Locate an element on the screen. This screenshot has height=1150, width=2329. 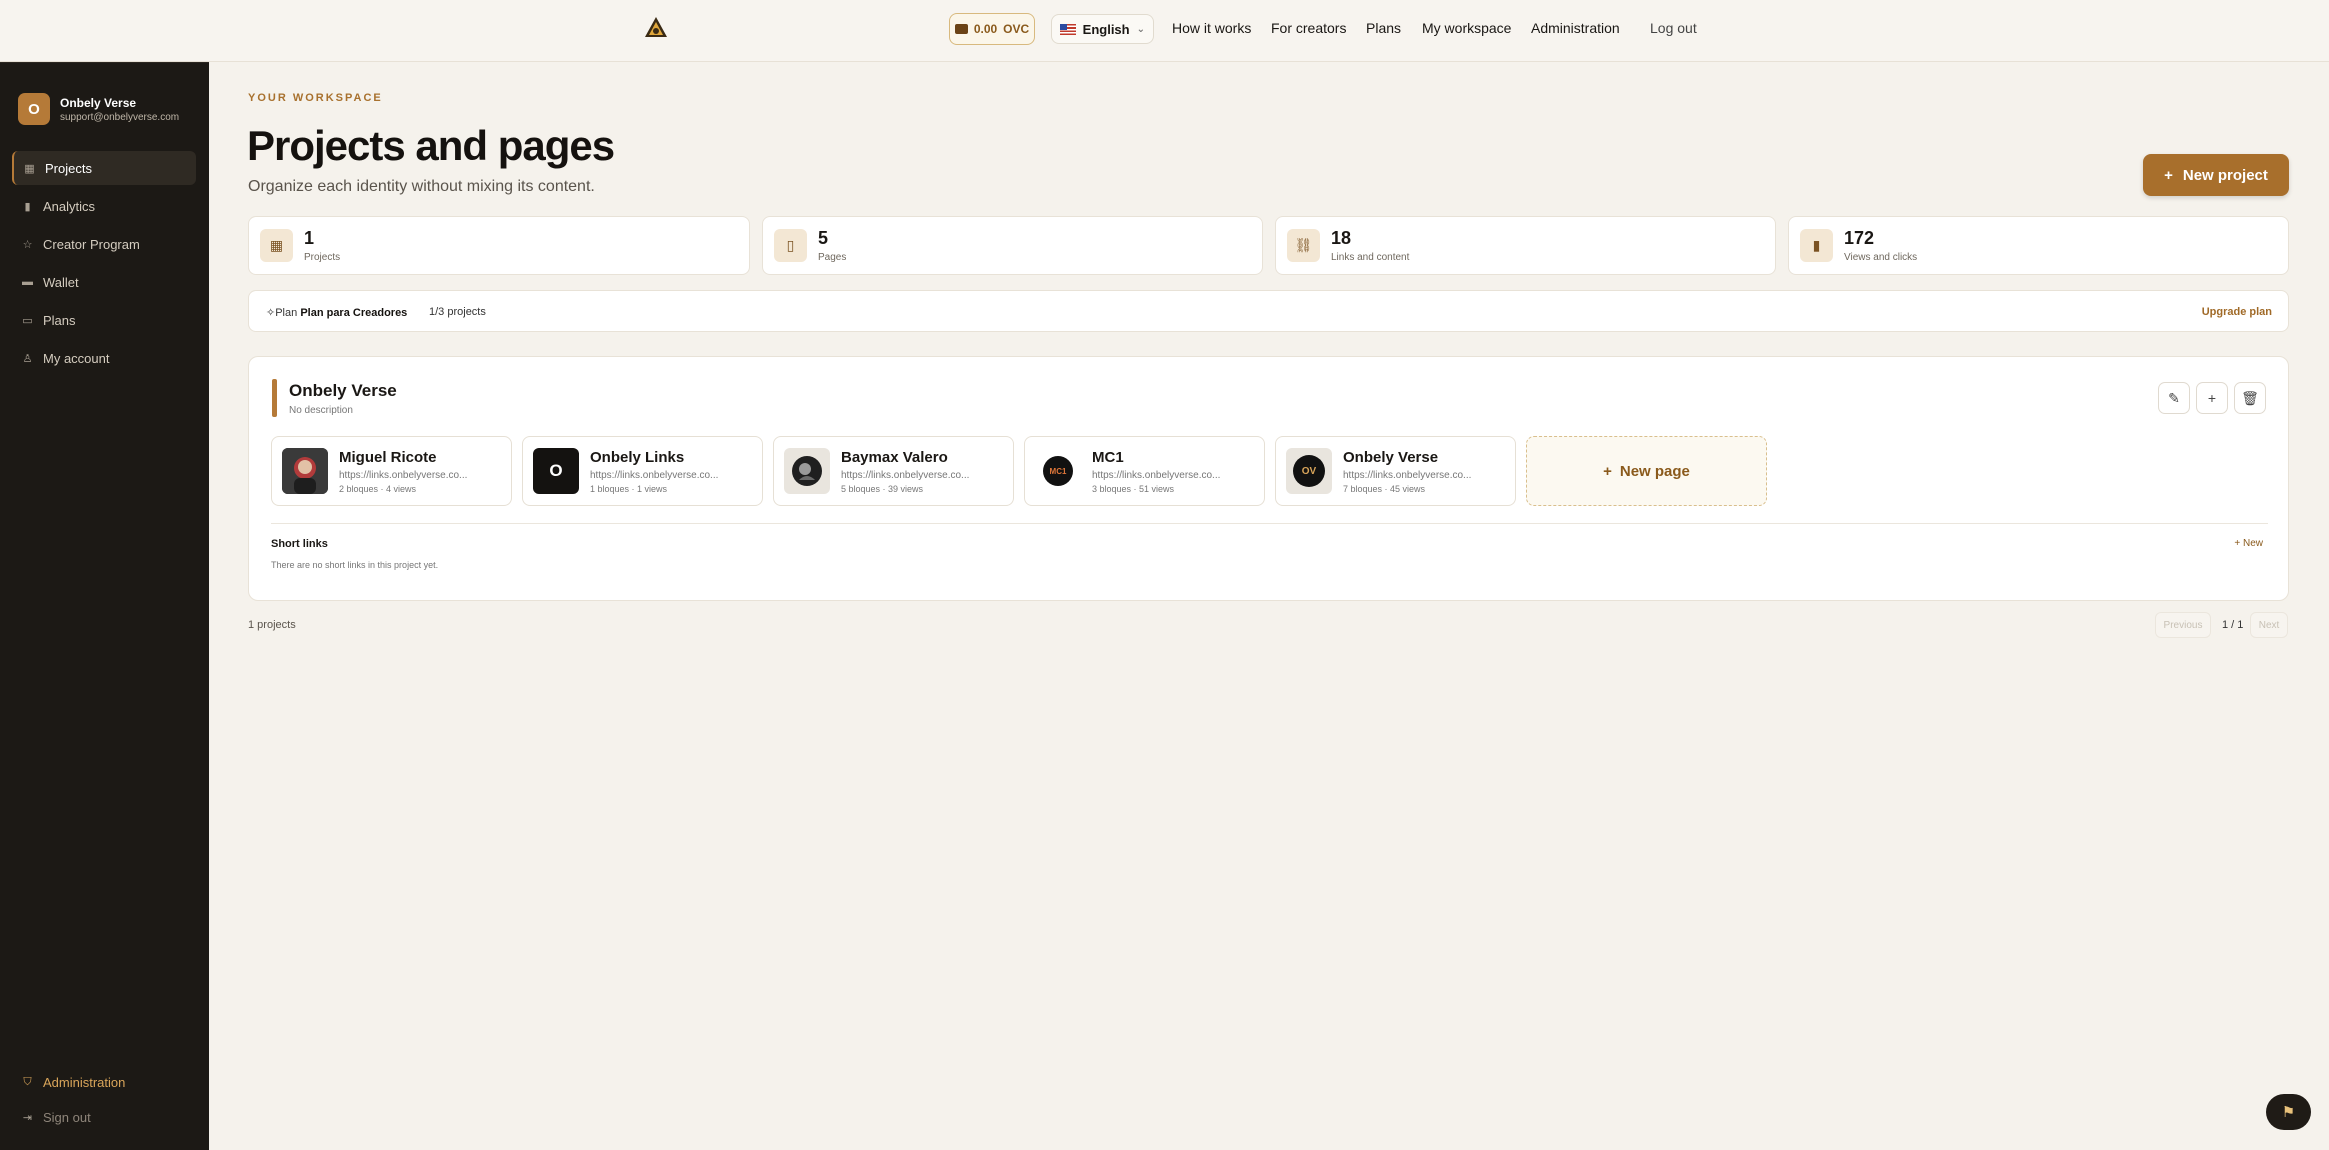
short-links-title: Short links is located at coordinates (299, 544).